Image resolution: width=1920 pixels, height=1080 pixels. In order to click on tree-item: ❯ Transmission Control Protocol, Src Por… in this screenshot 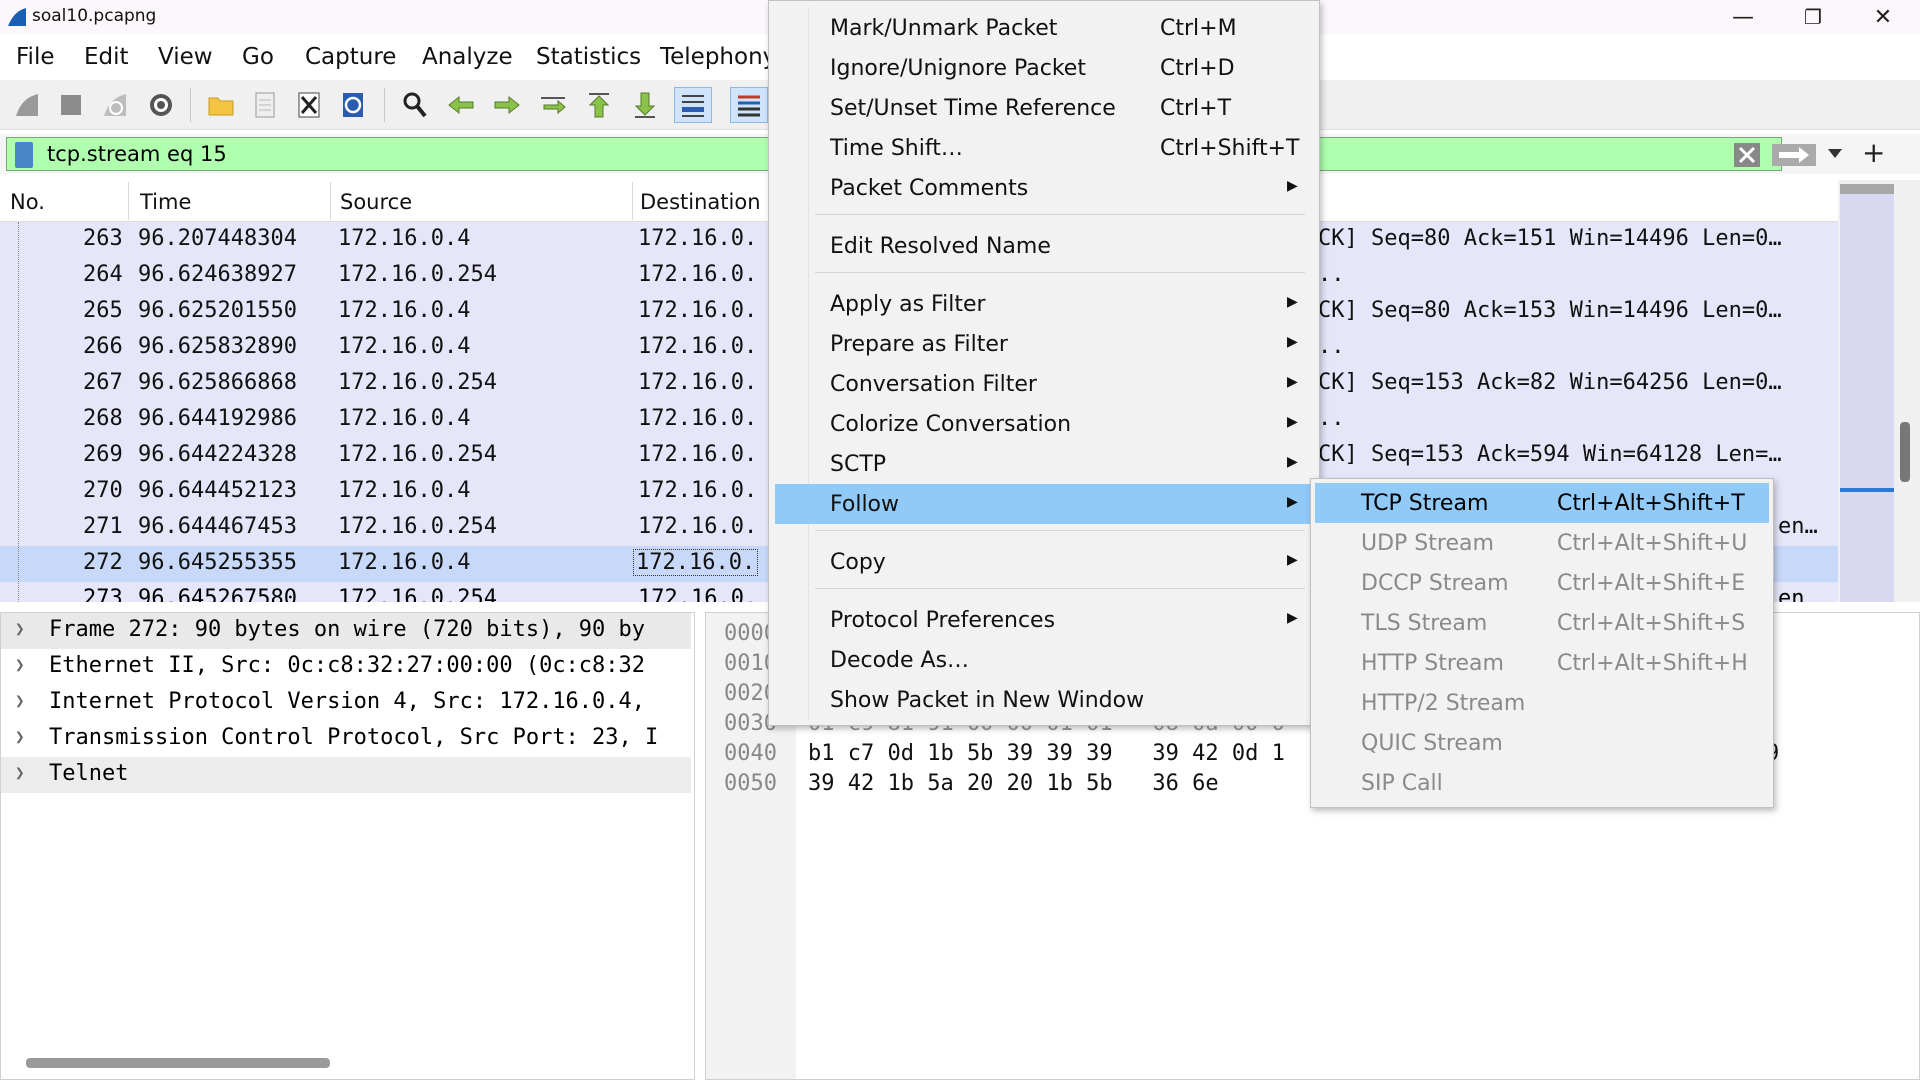, I will do `click(346, 739)`.